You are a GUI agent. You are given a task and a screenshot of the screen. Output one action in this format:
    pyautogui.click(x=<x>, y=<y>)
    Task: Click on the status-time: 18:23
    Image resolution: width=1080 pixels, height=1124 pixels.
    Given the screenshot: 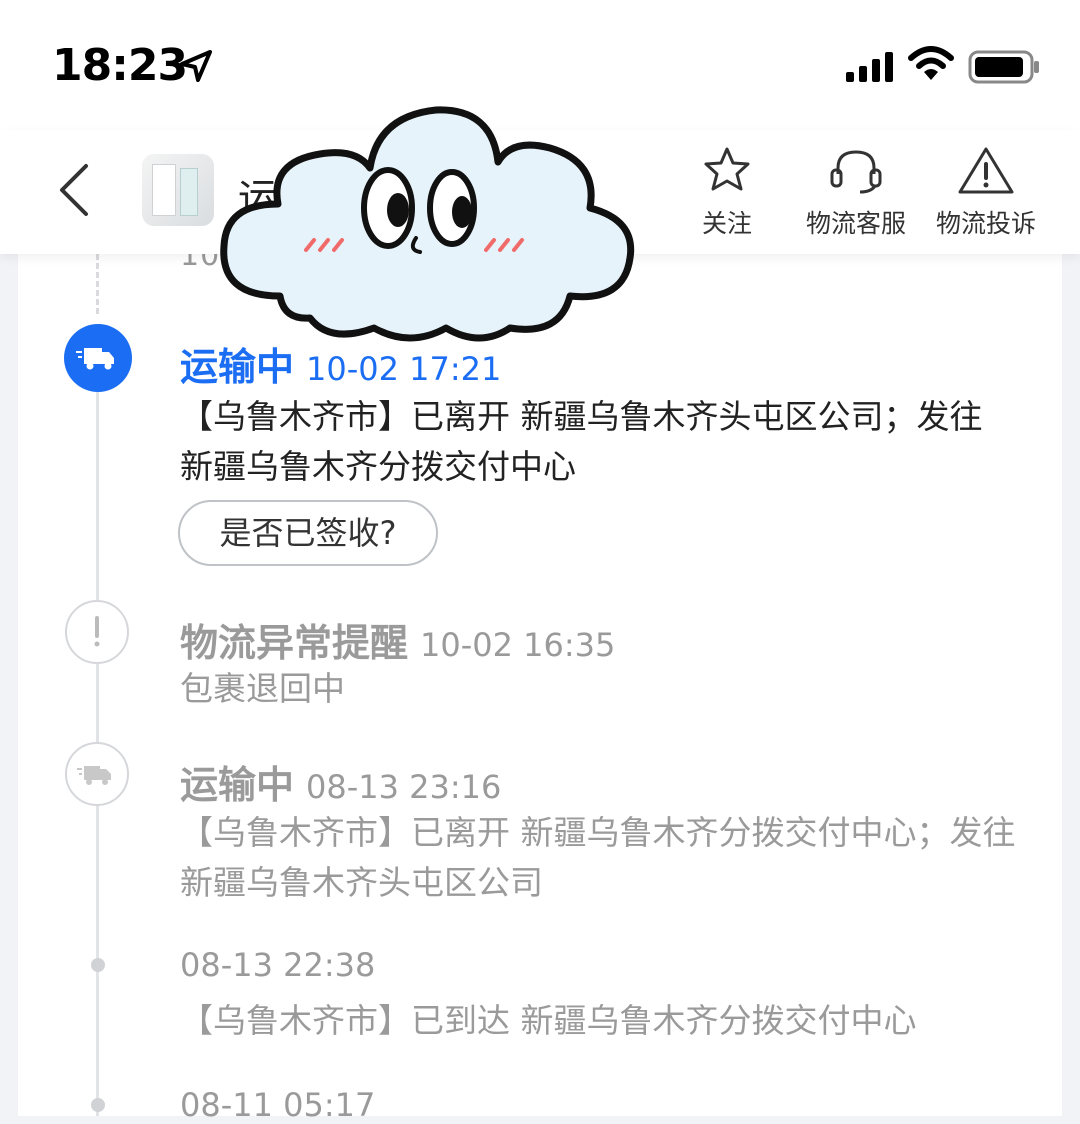 What is the action you would take?
    pyautogui.click(x=120, y=65)
    